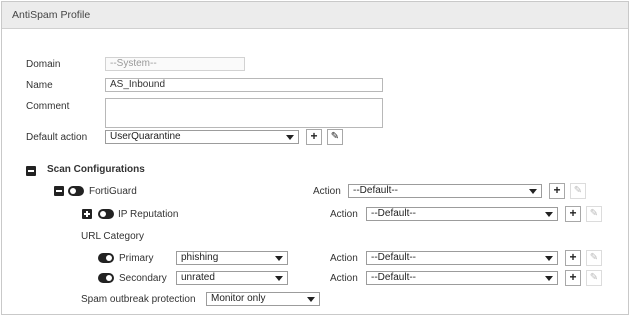  What do you see at coordinates (557, 191) in the screenshot?
I see `fortiguard-add-button: +` at bounding box center [557, 191].